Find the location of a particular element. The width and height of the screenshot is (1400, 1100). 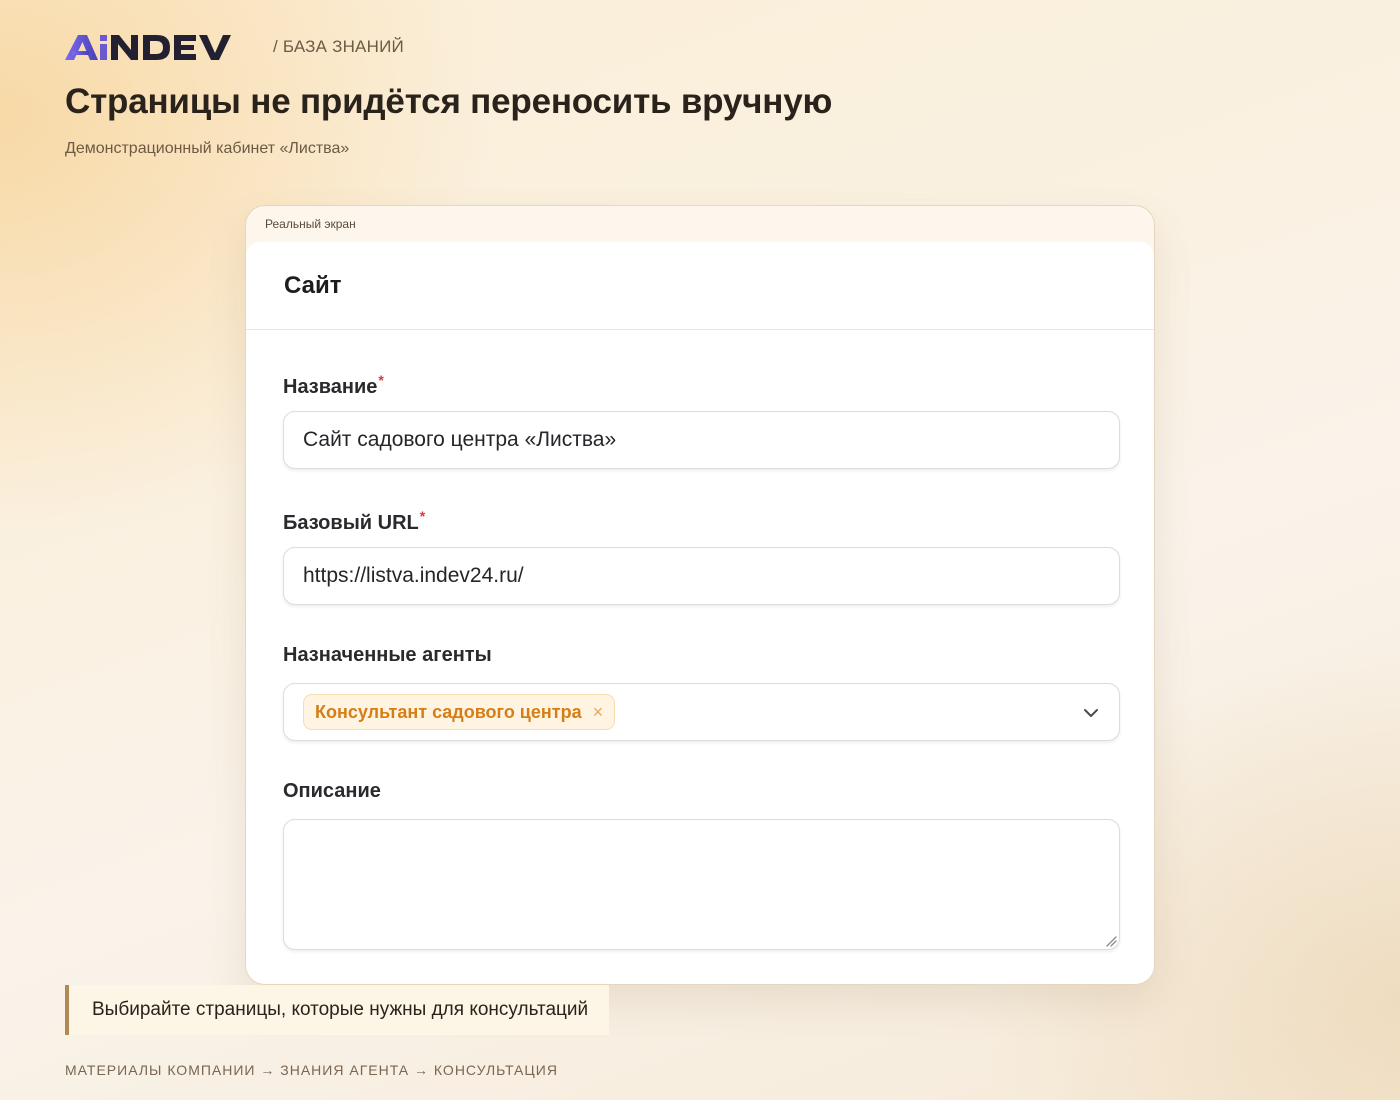

page-title: Страницы не придётся переносить вручную is located at coordinates (449, 101).